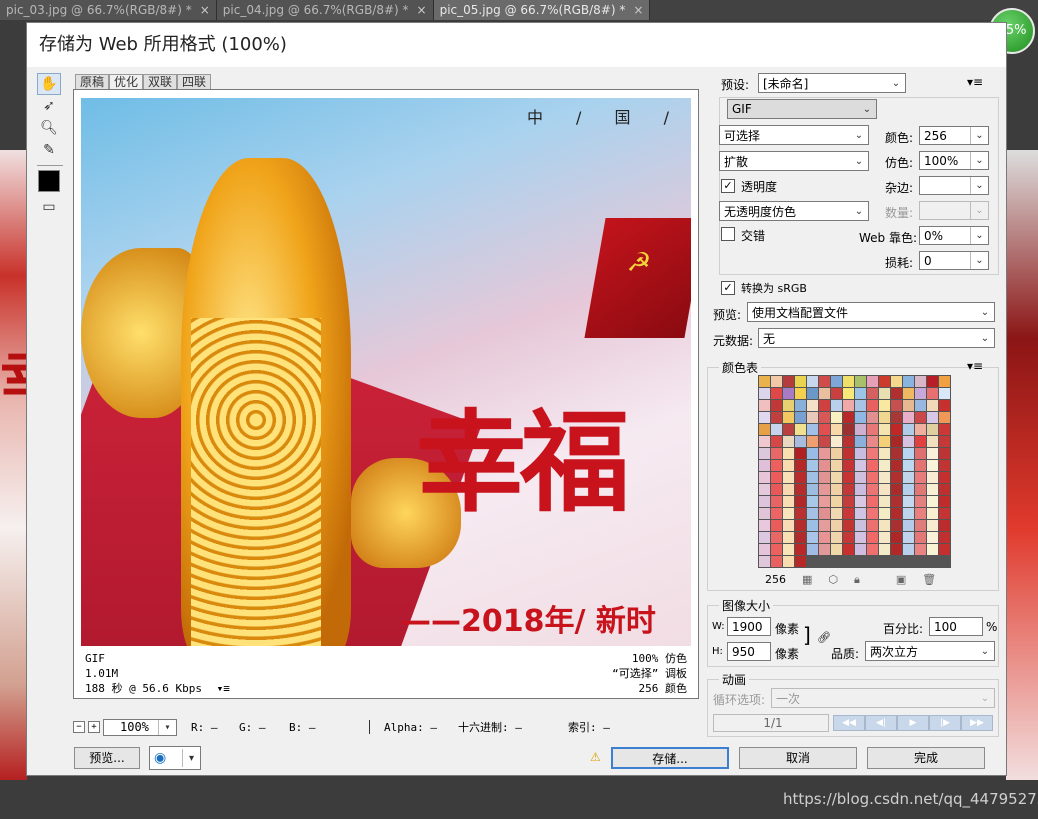  What do you see at coordinates (92, 82) in the screenshot?
I see `tab-original: 原稿` at bounding box center [92, 82].